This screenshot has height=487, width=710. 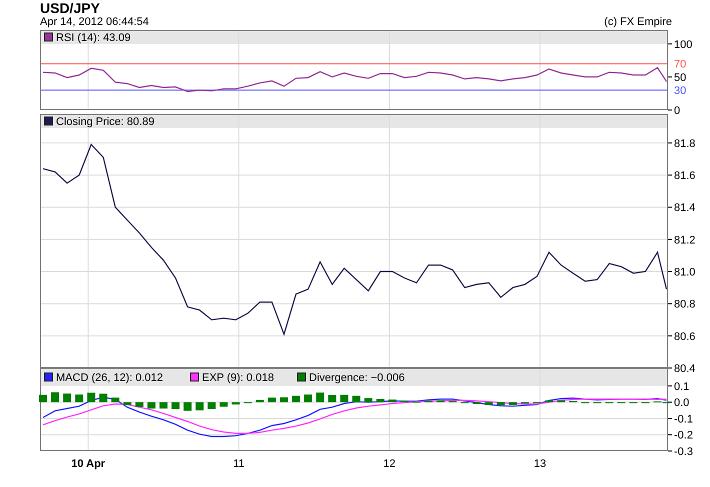 I want to click on axis-label: 11, so click(x=238, y=464).